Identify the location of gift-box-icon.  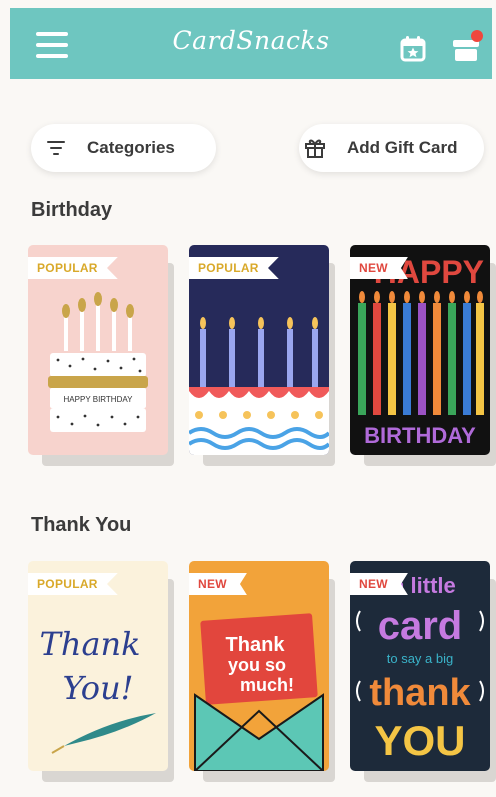
(467, 46).